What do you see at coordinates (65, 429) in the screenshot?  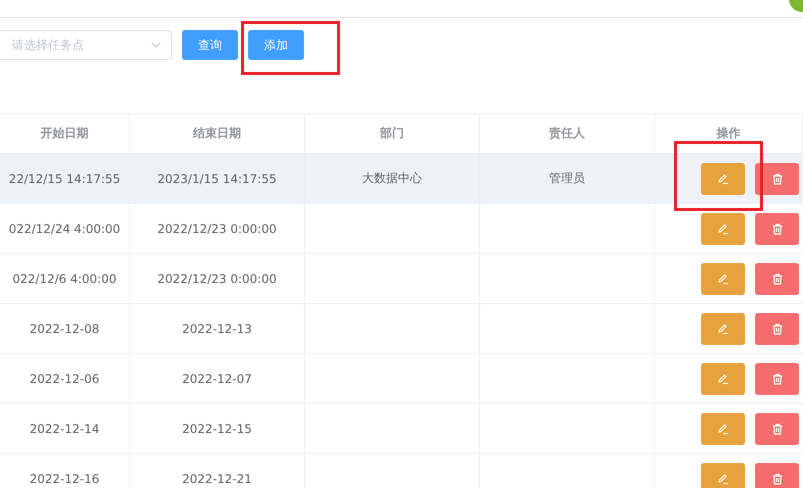 I see `table-cell: 2022-12-14` at bounding box center [65, 429].